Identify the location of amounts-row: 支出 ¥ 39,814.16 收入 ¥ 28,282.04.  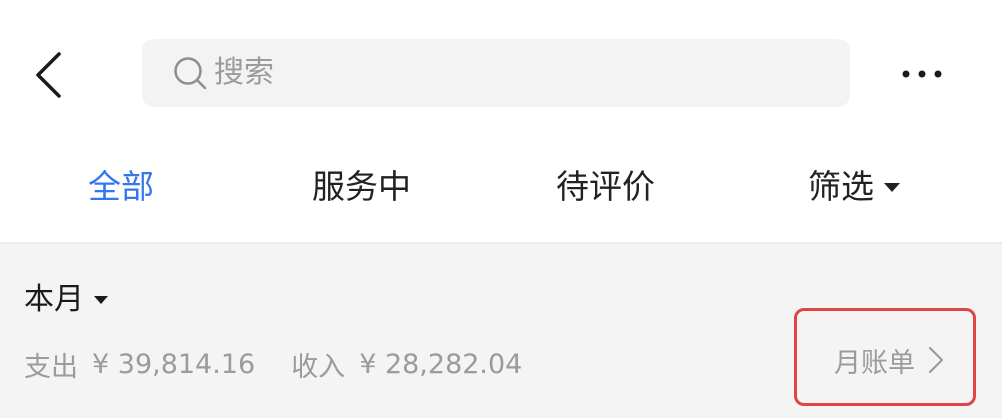
(273, 364).